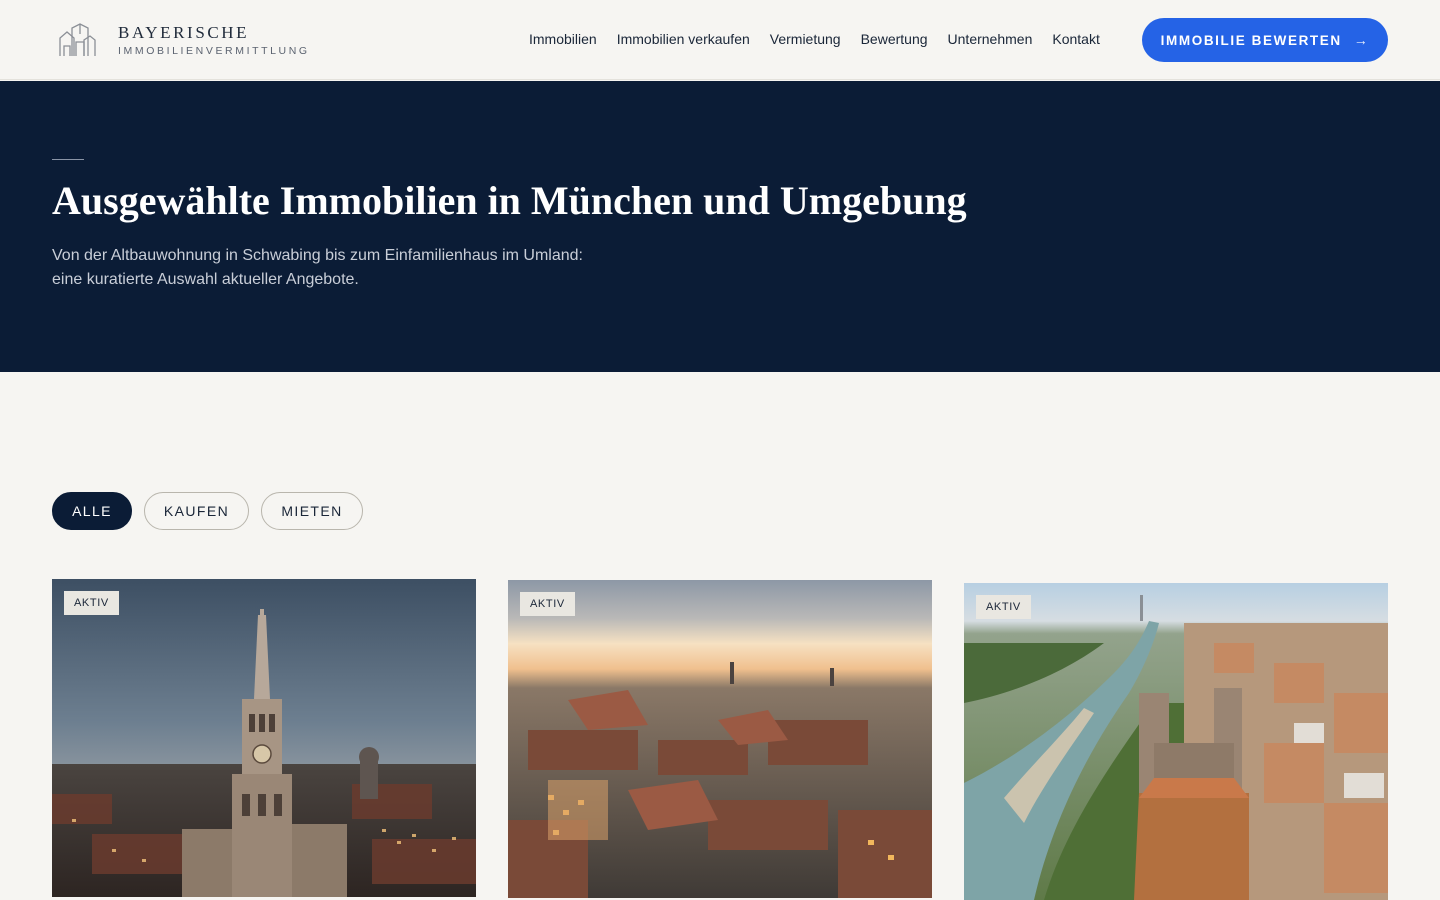 The image size is (1440, 900). I want to click on listing-filters: ALLE KAUFEN MIETEN, so click(213, 511).